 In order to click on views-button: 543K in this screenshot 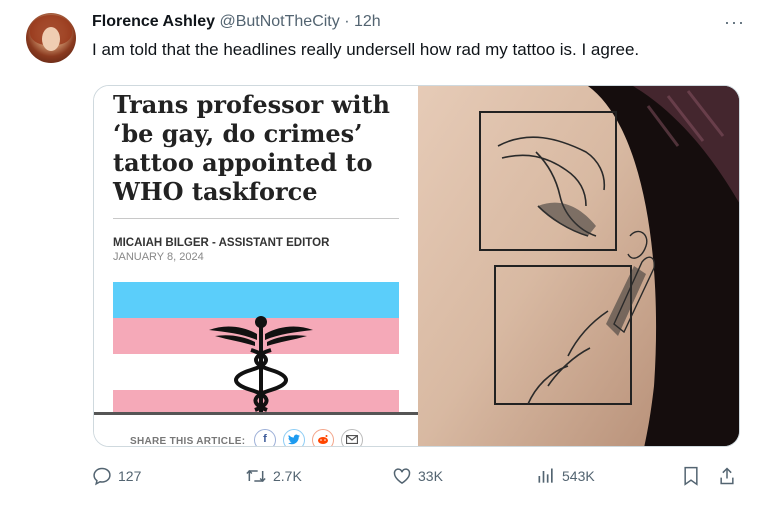, I will do `click(565, 476)`.